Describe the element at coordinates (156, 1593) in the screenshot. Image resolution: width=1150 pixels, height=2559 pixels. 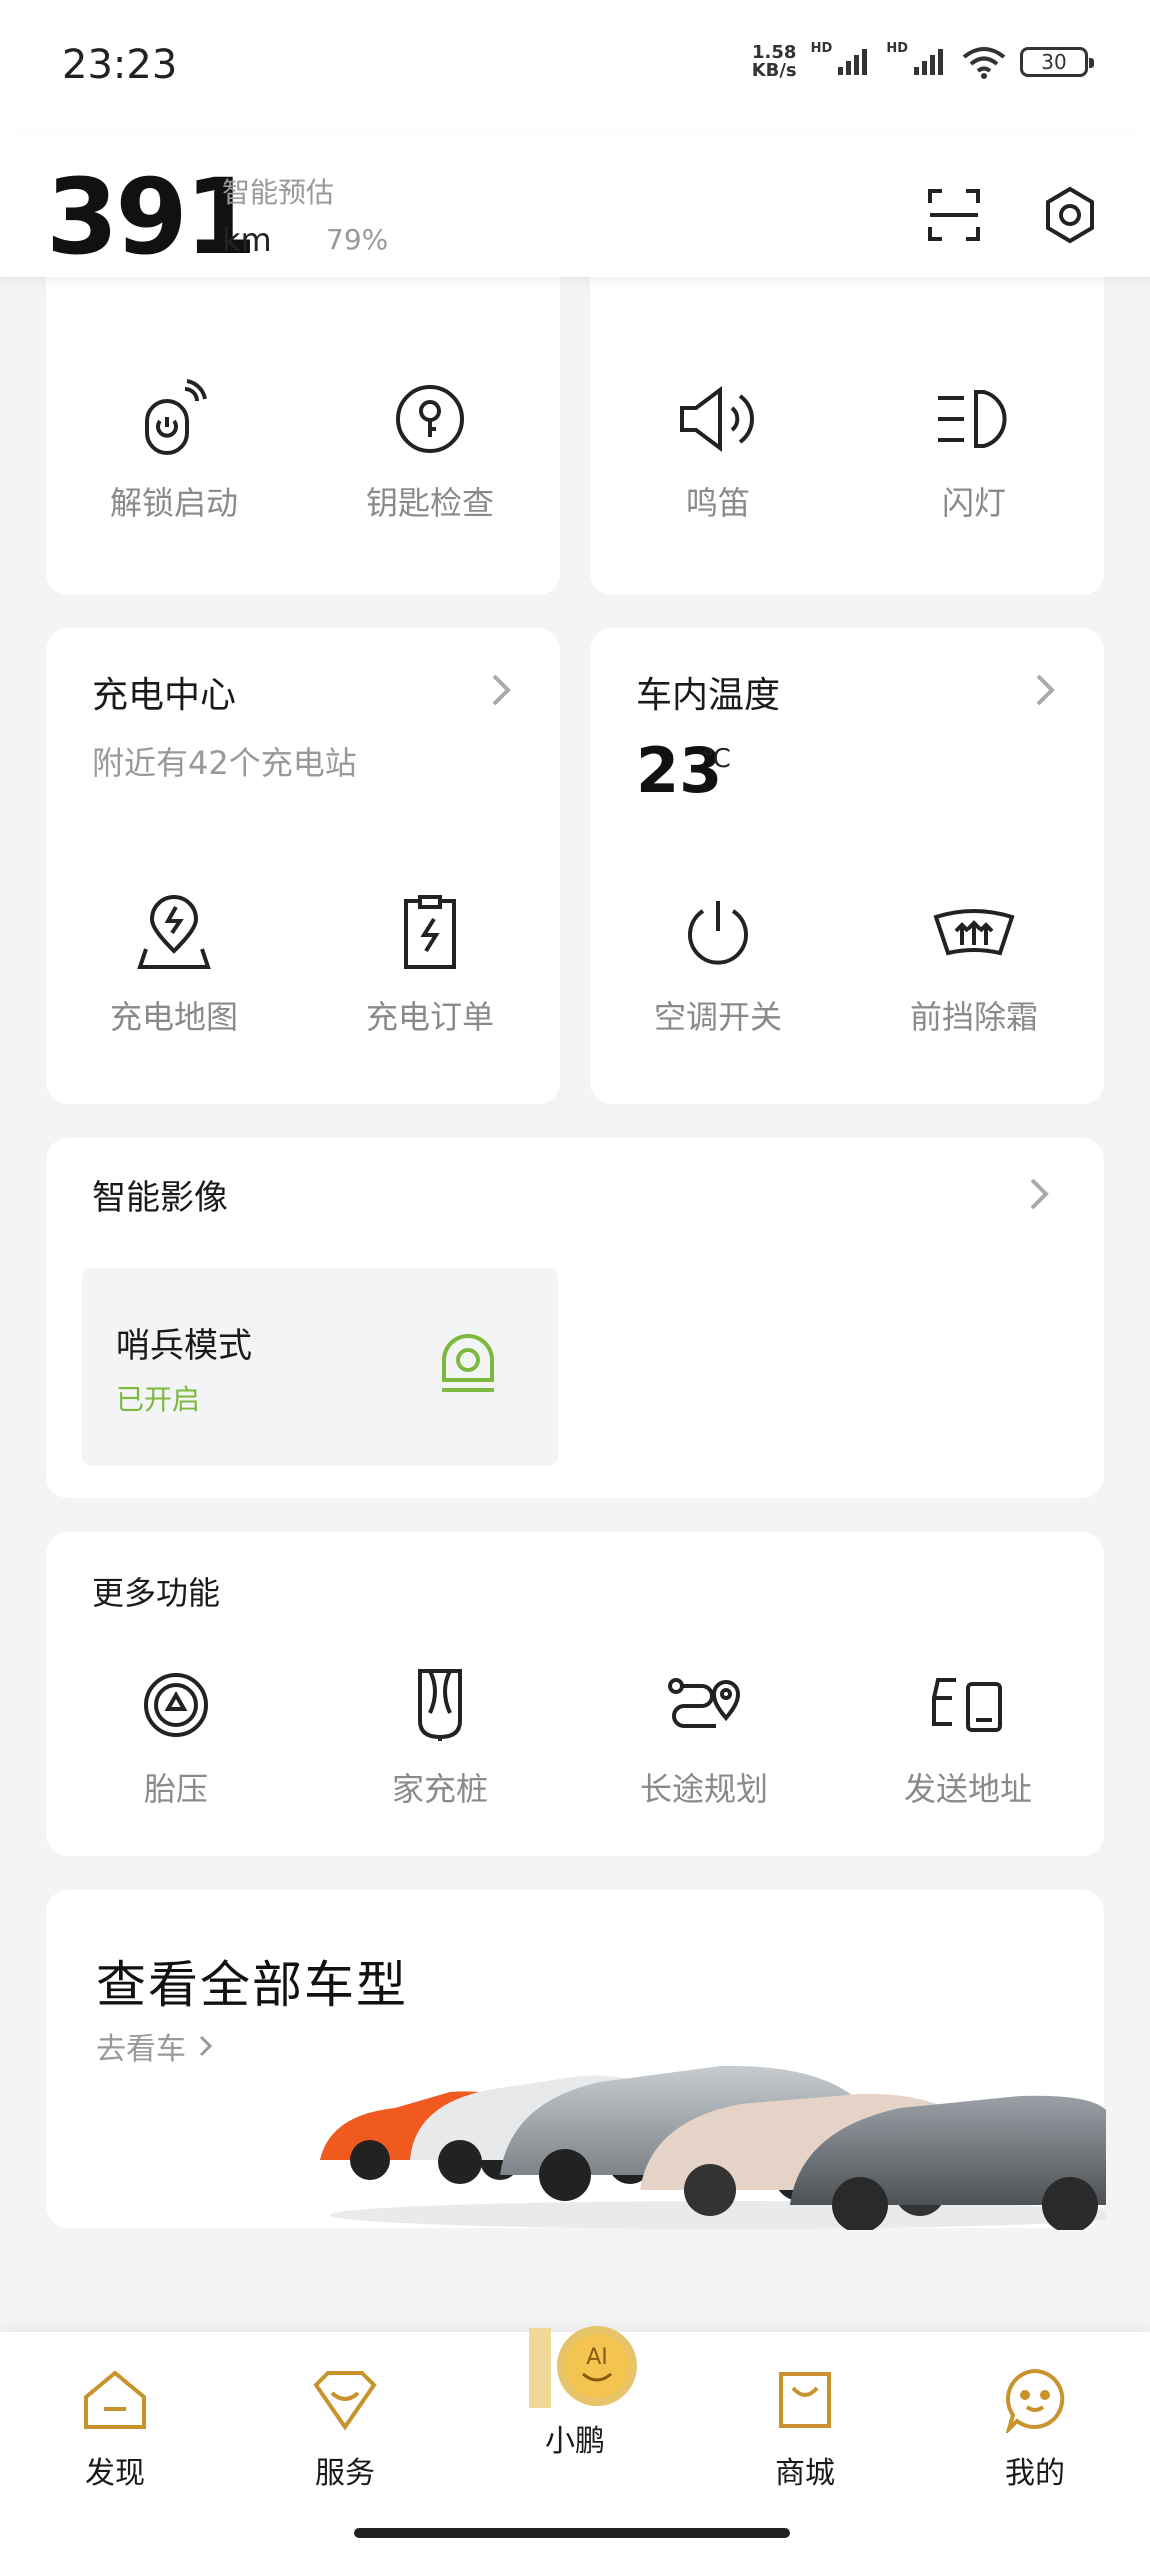
I see `more-title: 更多功能` at that location.